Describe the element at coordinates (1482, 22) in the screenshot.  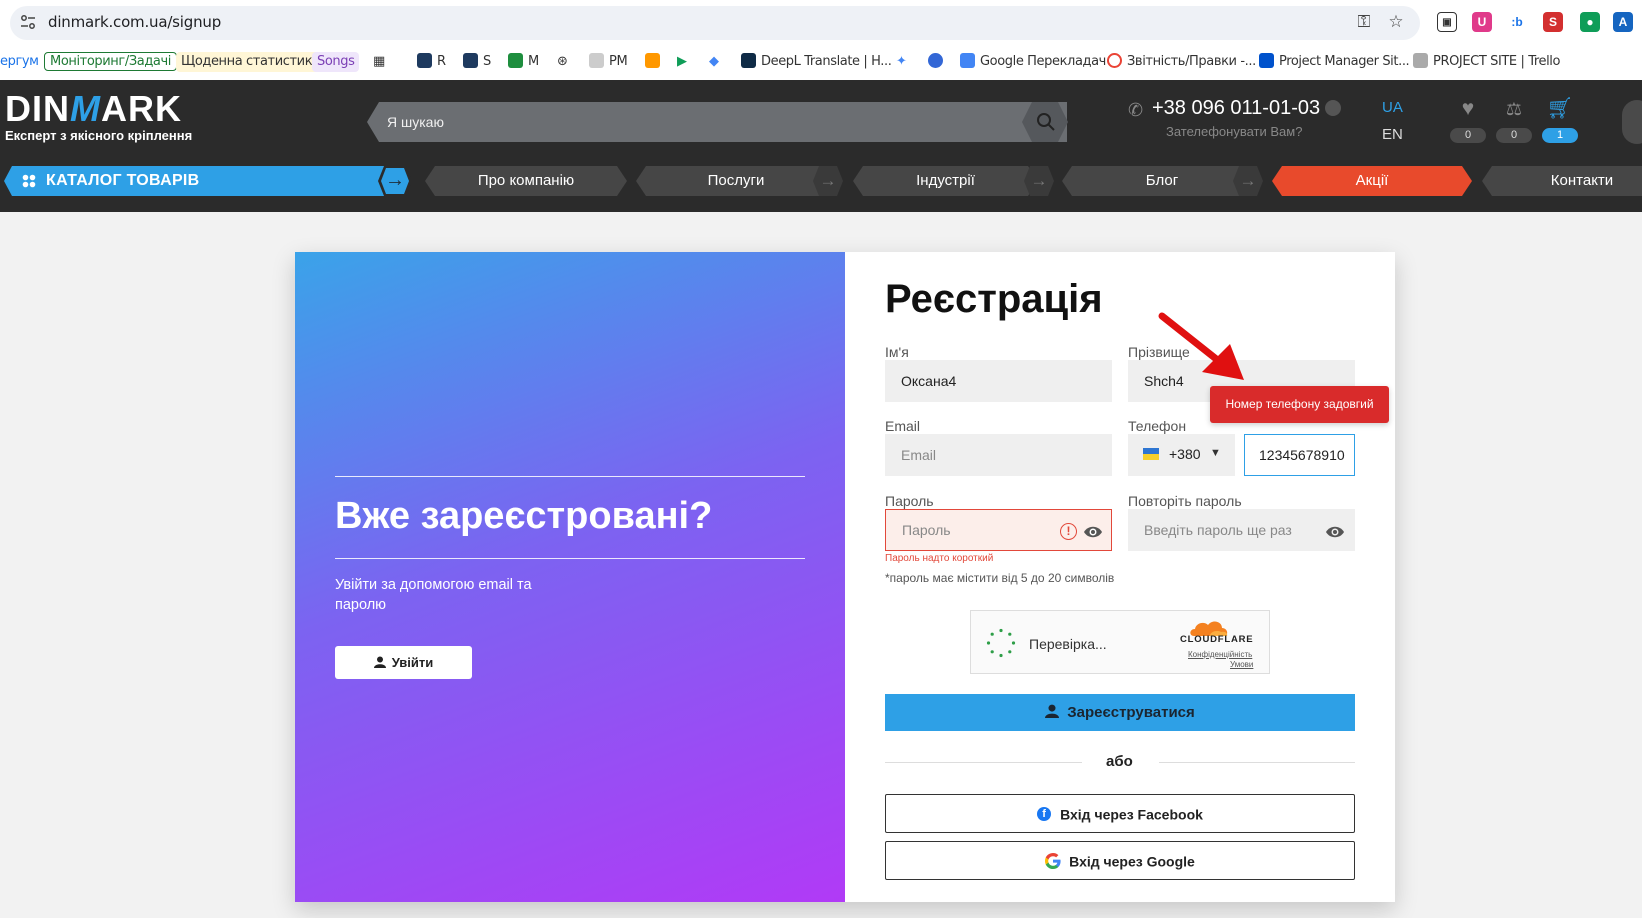
I see `ublock-extension-icon: U` at that location.